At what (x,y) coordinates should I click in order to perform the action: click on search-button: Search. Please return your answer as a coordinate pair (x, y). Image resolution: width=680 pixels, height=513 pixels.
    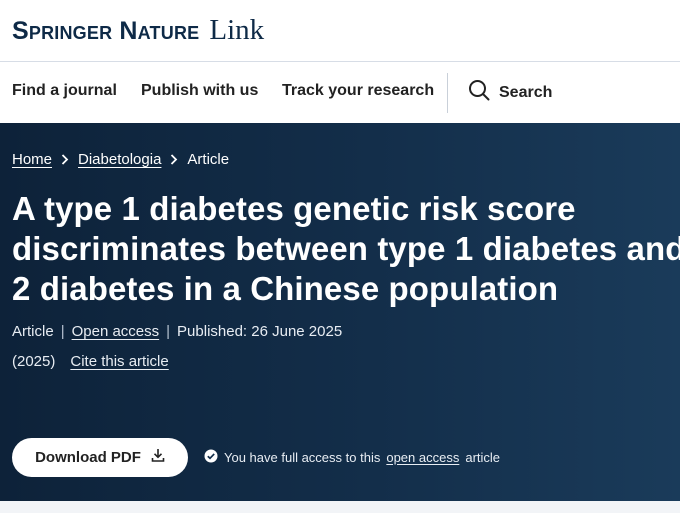
    Looking at the image, I should click on (510, 92).